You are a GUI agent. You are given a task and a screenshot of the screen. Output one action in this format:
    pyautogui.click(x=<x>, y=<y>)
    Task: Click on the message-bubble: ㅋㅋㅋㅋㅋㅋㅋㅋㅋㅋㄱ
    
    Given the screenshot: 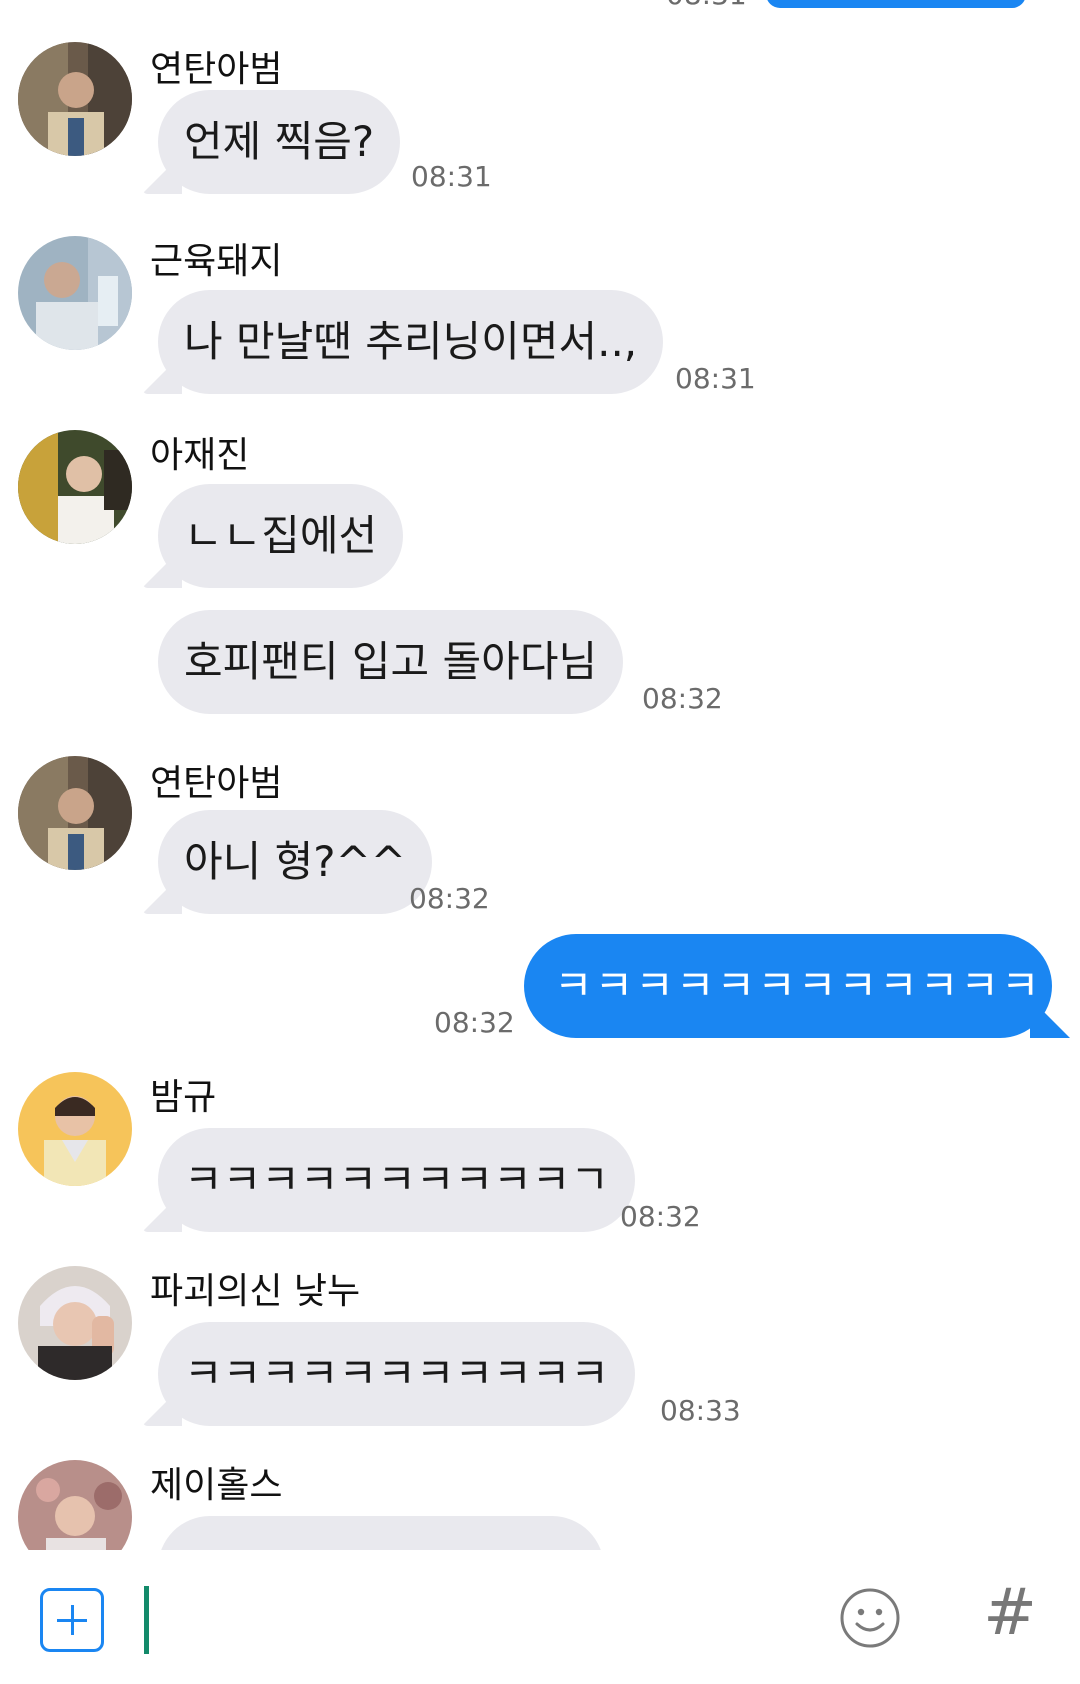 What is the action you would take?
    pyautogui.click(x=397, y=1180)
    